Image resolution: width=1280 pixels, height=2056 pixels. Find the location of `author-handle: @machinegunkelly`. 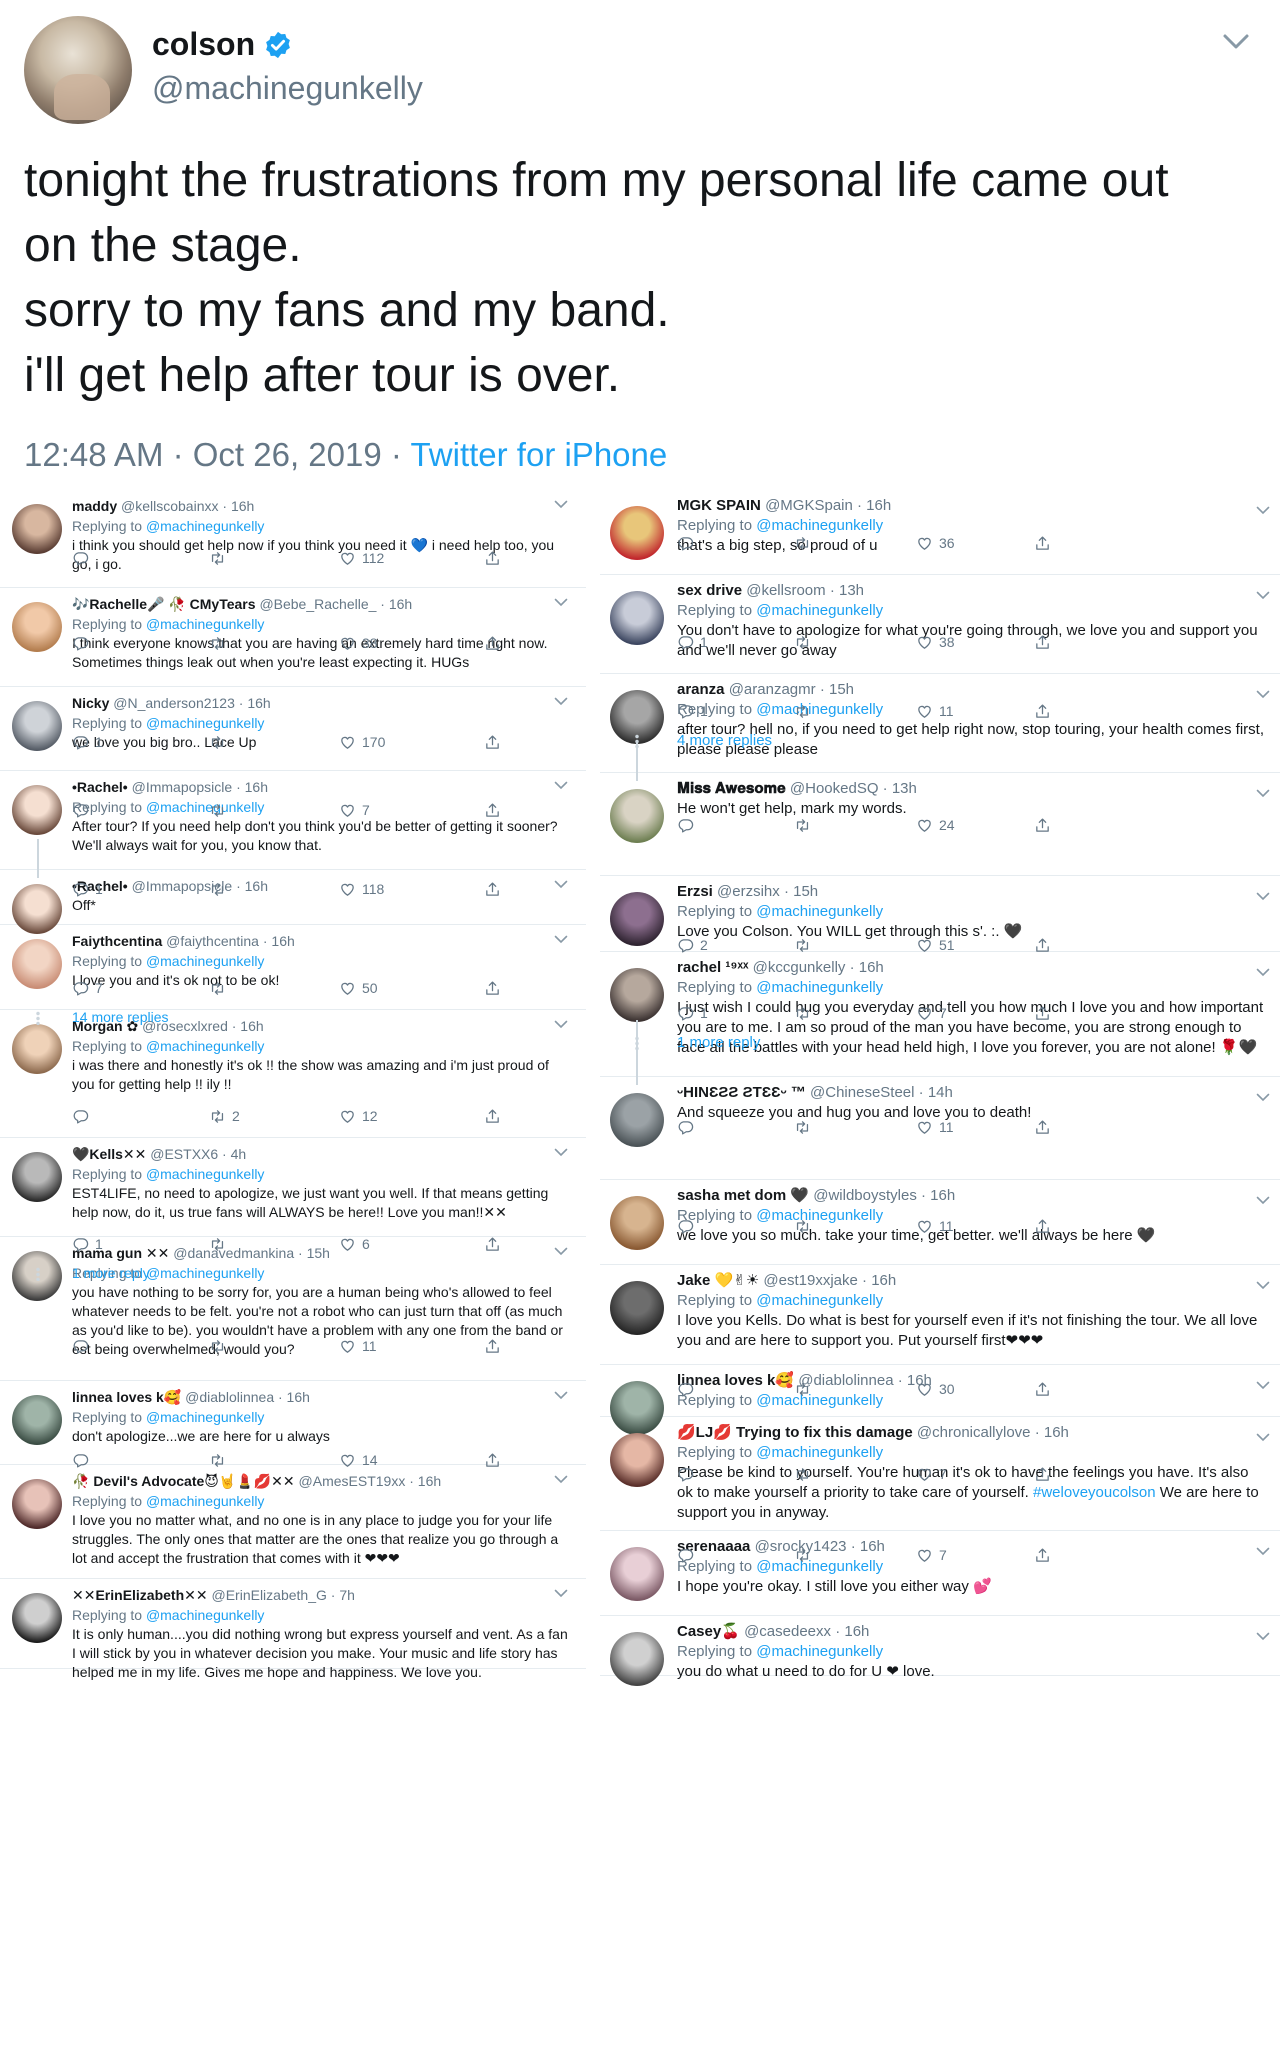

author-handle: @machinegunkelly is located at coordinates (287, 88).